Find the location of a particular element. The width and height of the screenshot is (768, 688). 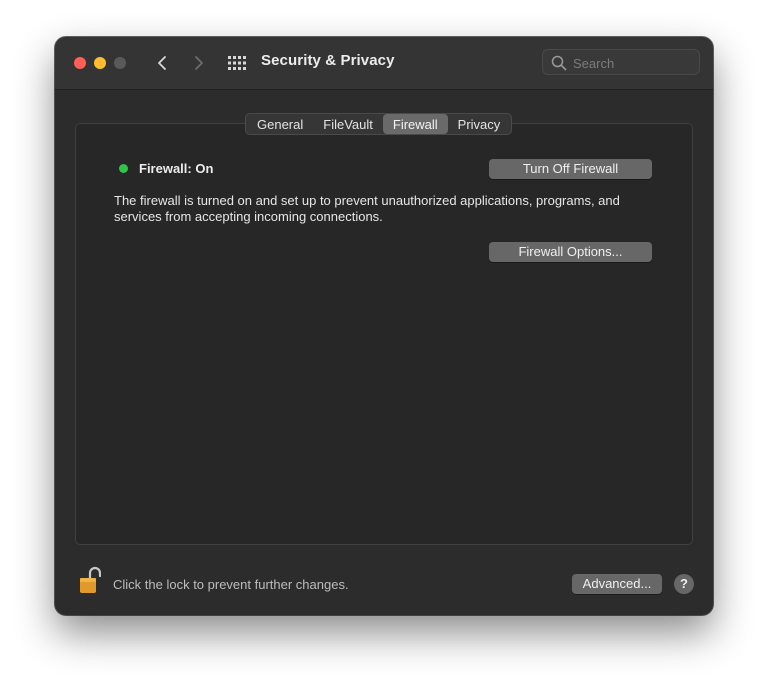

firewall-status: Firewall: On is located at coordinates (176, 168).